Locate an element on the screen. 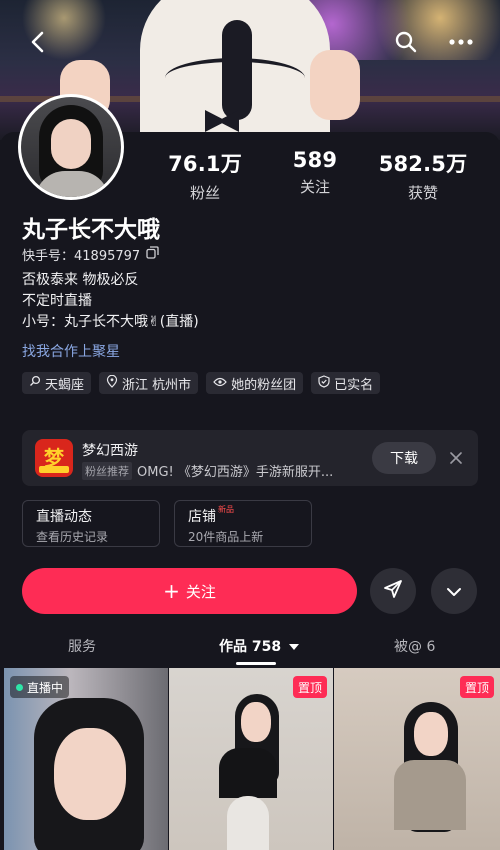  tab-underline is located at coordinates (256, 663).